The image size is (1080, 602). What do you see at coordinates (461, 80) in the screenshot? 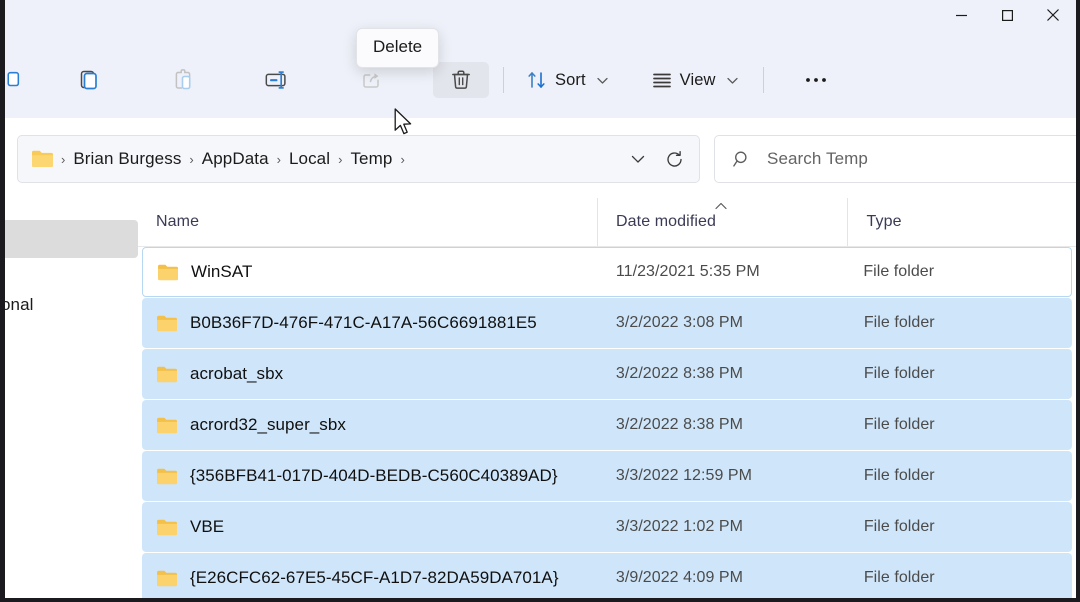
I see `delete-button` at bounding box center [461, 80].